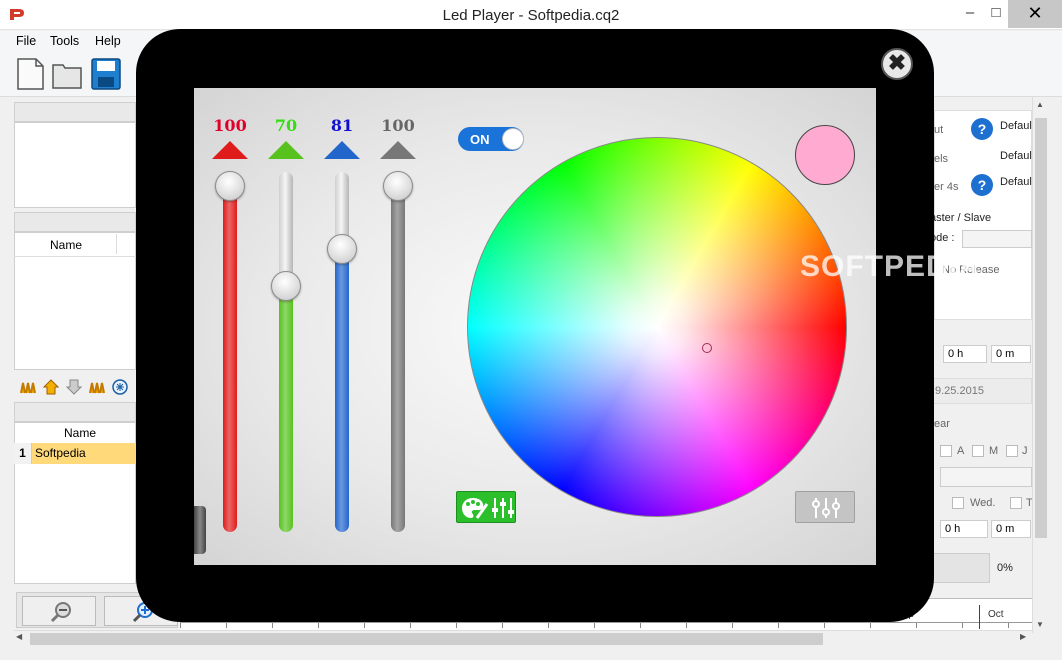 The width and height of the screenshot is (1062, 660). Describe the element at coordinates (983, 503) in the screenshot. I see `checkbox-label: Wed.` at that location.